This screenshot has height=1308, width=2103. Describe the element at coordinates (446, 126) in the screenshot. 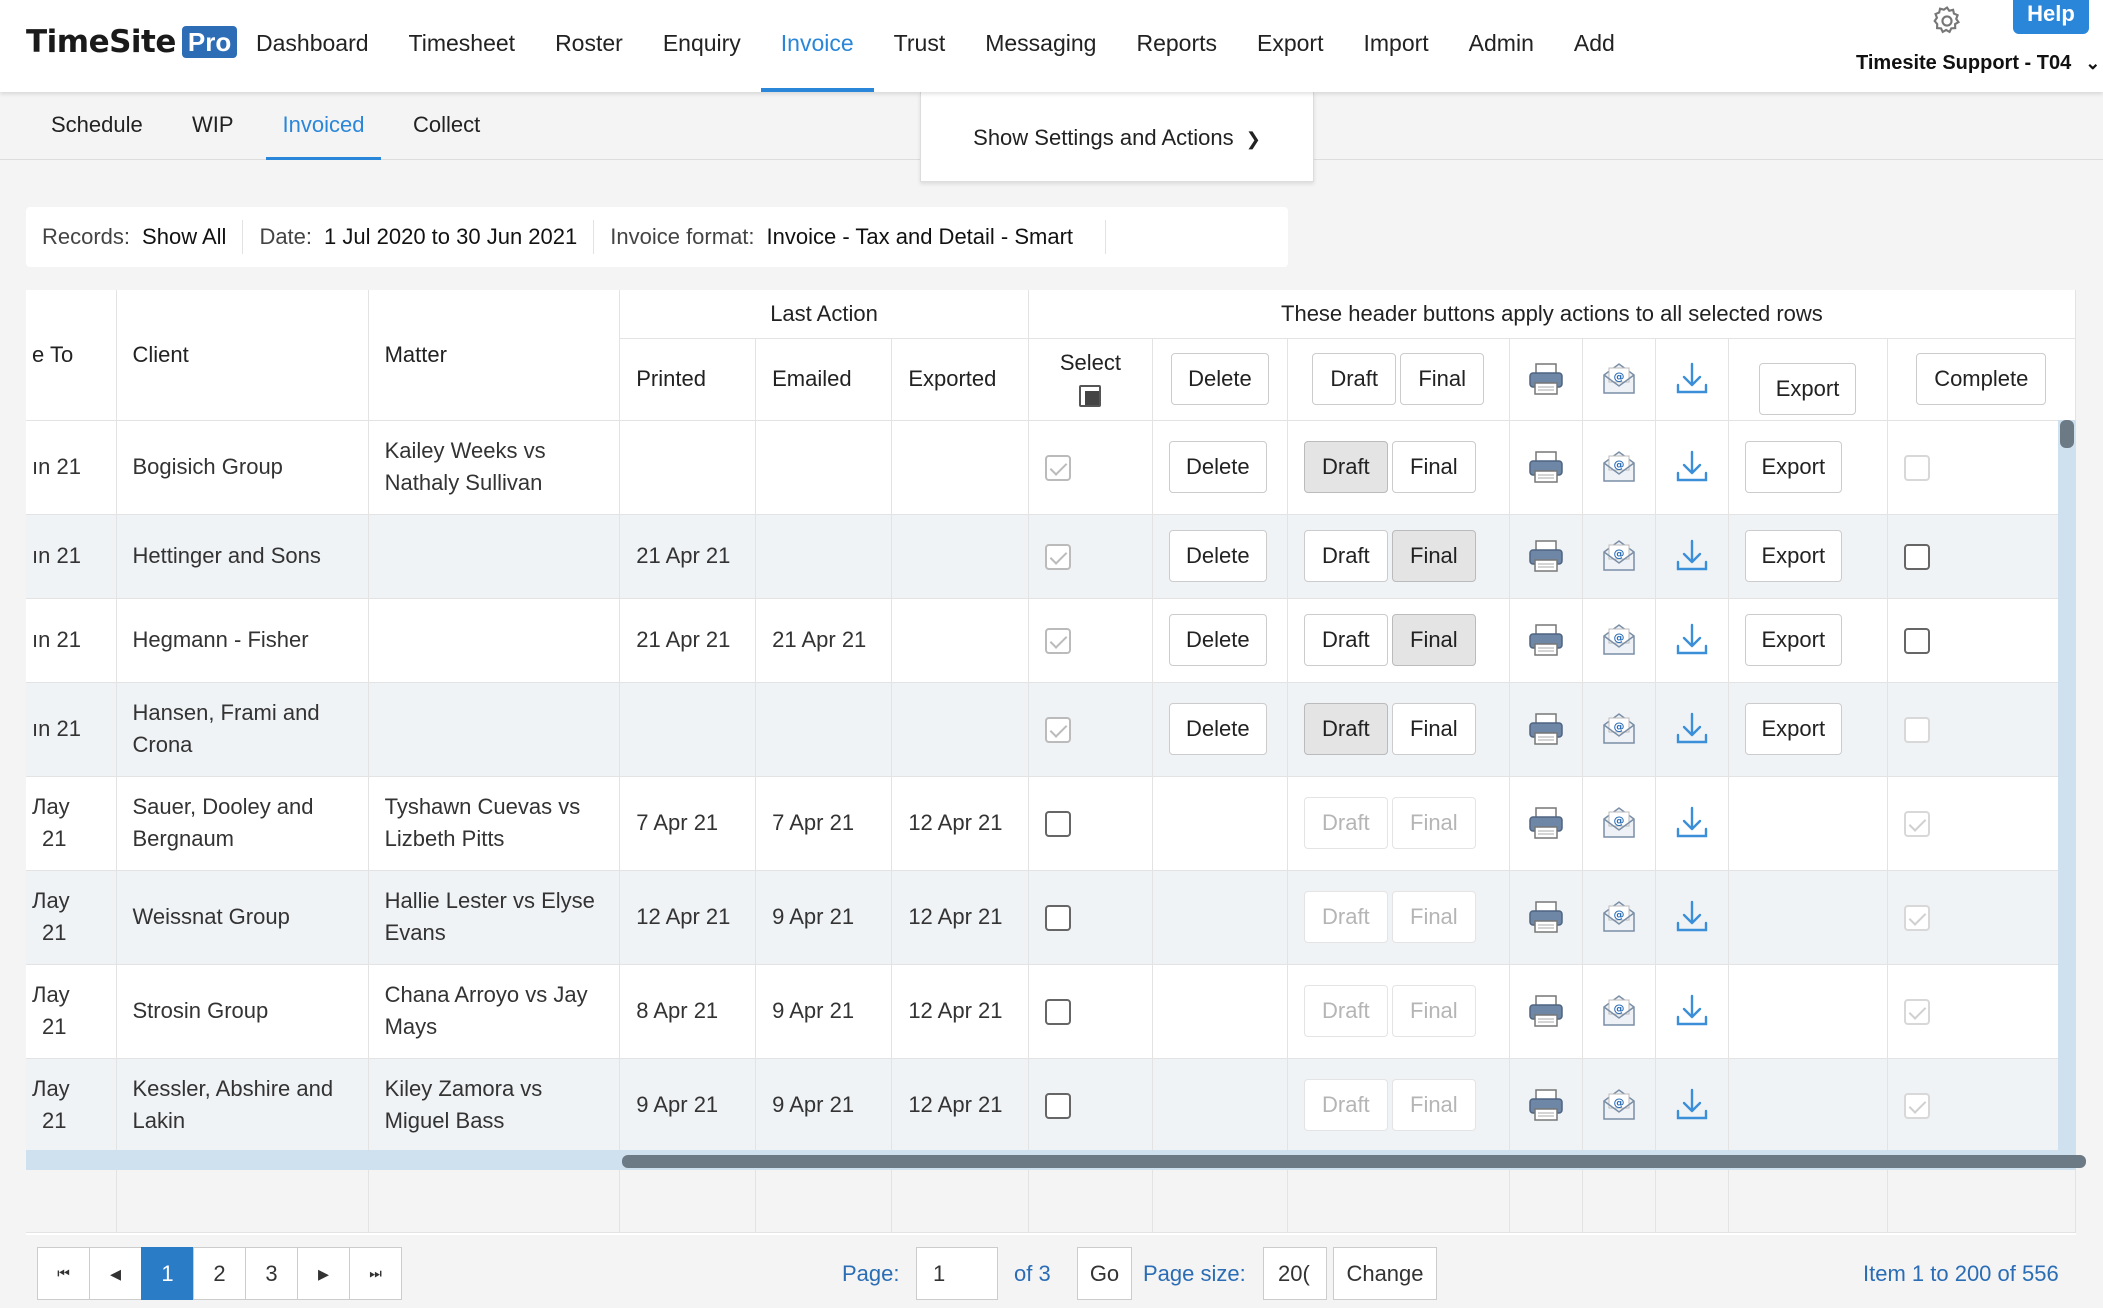

I see `tab-collect: Collect` at that location.